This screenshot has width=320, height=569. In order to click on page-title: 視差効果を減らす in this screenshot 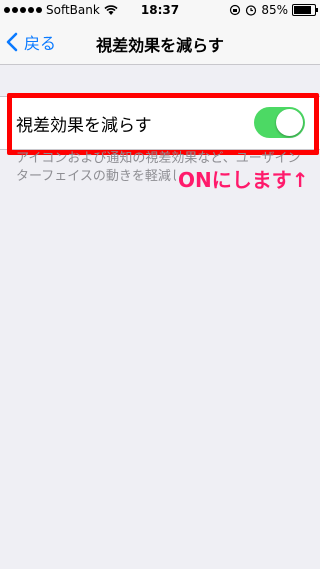, I will do `click(160, 45)`.